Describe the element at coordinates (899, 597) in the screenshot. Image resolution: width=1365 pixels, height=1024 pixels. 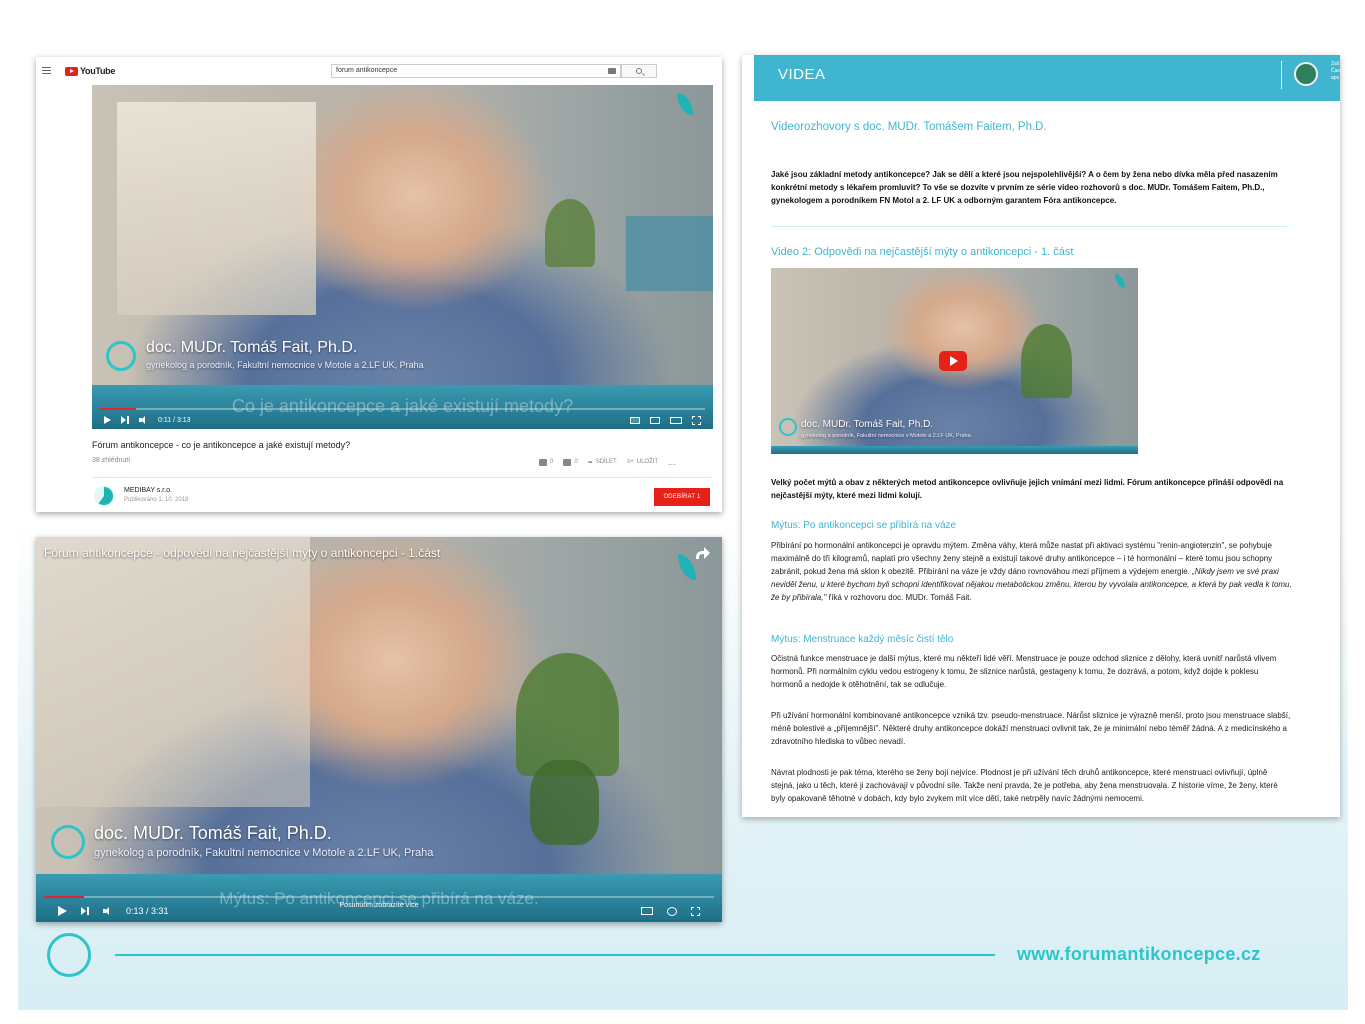
I see `myth1-attribution: říká v rozhovoru doc. MUDr. Tomáš Fait.` at that location.